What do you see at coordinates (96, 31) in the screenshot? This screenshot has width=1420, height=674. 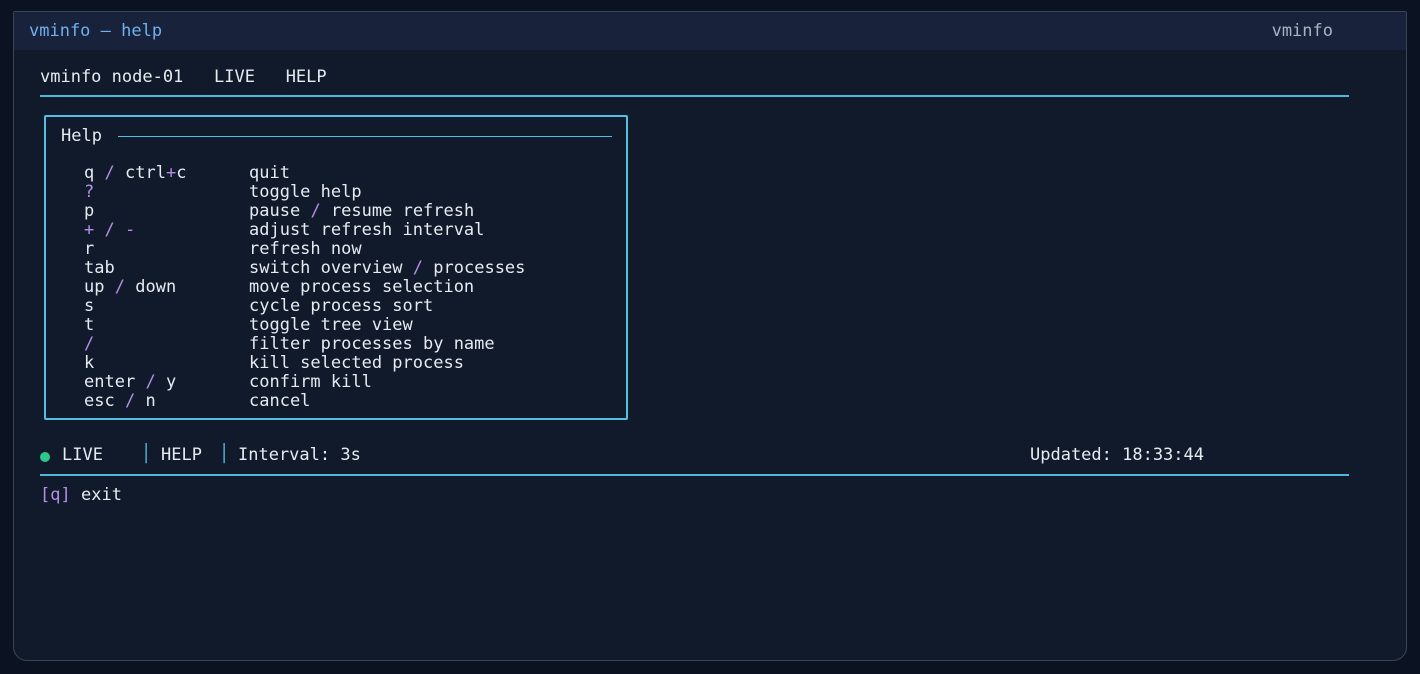 I see `window-title: vminfo — help` at bounding box center [96, 31].